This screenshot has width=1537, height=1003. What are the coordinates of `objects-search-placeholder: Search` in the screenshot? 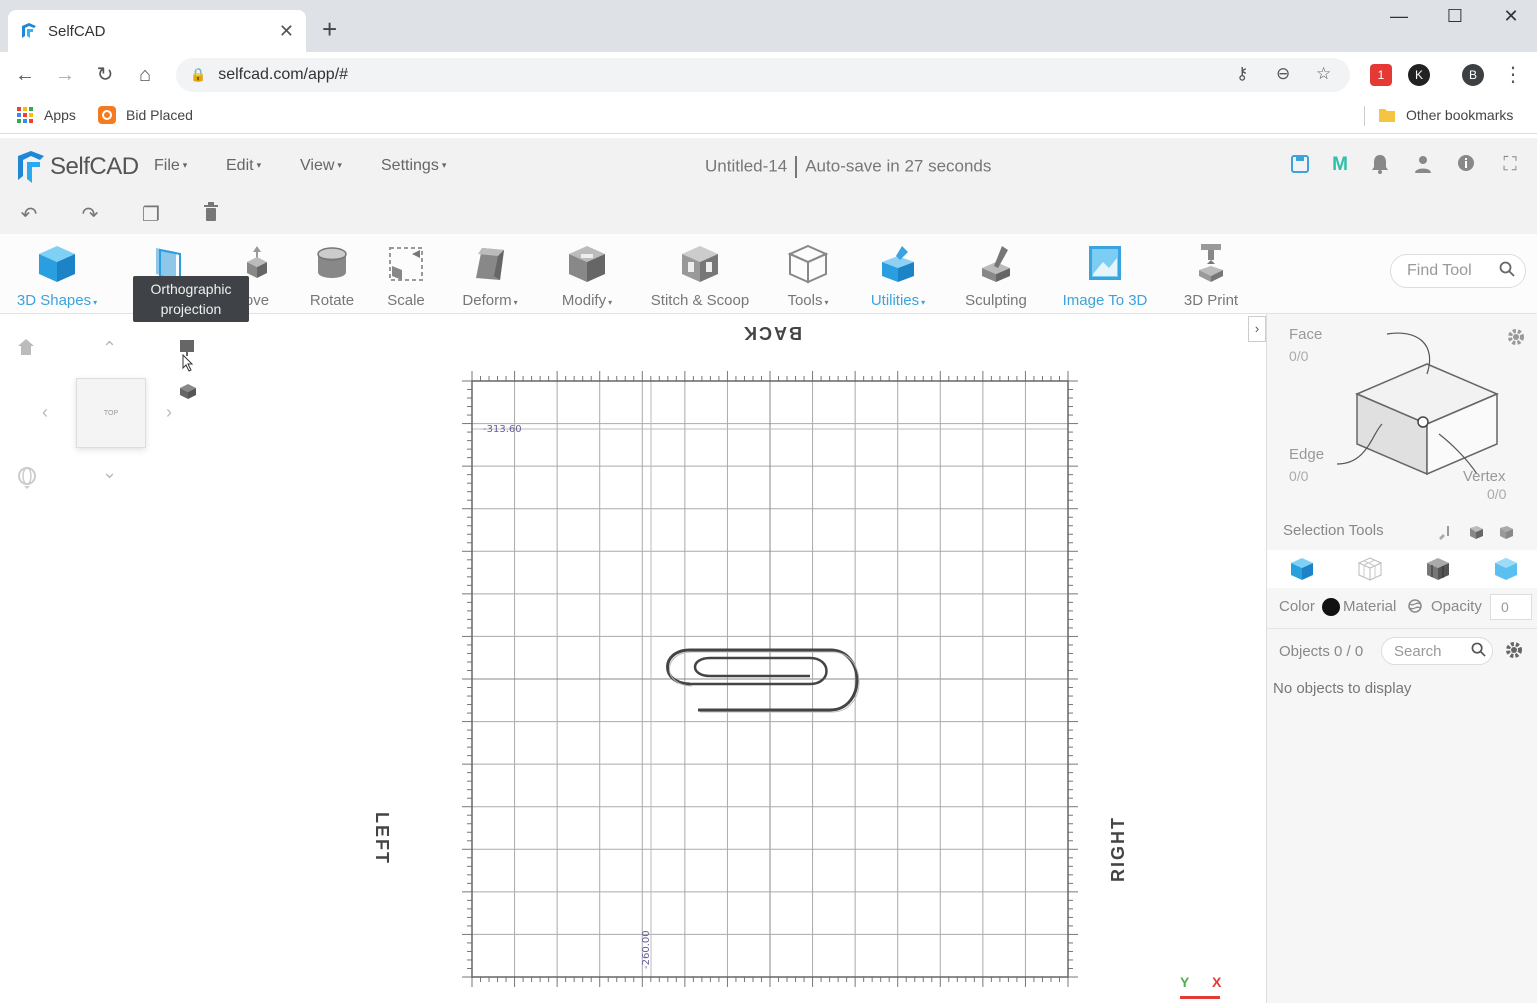 It's located at (1418, 651).